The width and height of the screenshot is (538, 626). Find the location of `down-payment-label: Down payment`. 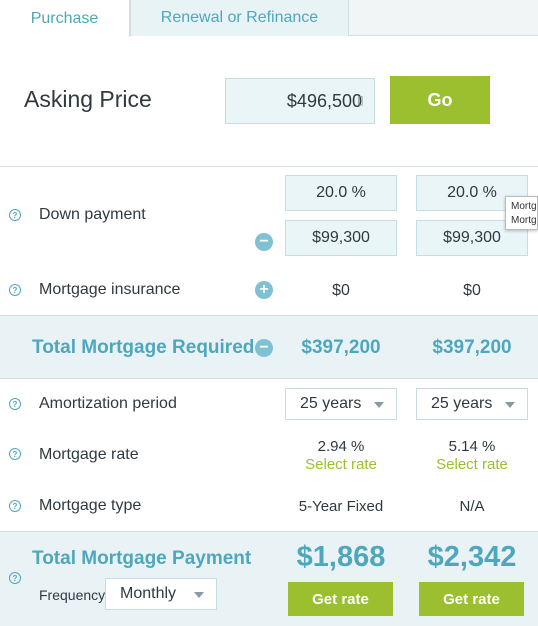

down-payment-label: Down payment is located at coordinates (92, 214).